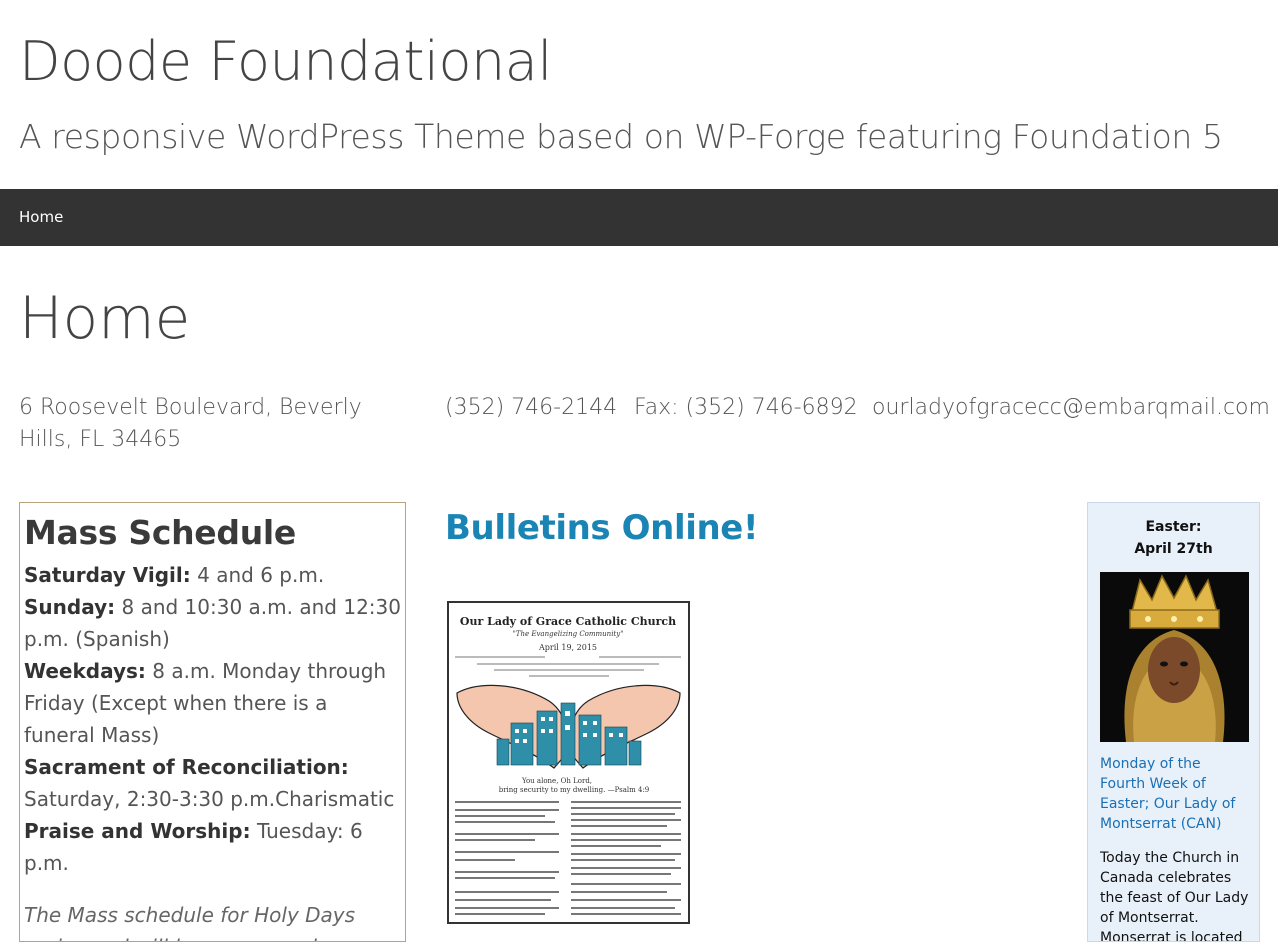 This screenshot has width=1278, height=942. What do you see at coordinates (107, 575) in the screenshot?
I see `mass-saturday-label: Saturday Vigil:` at bounding box center [107, 575].